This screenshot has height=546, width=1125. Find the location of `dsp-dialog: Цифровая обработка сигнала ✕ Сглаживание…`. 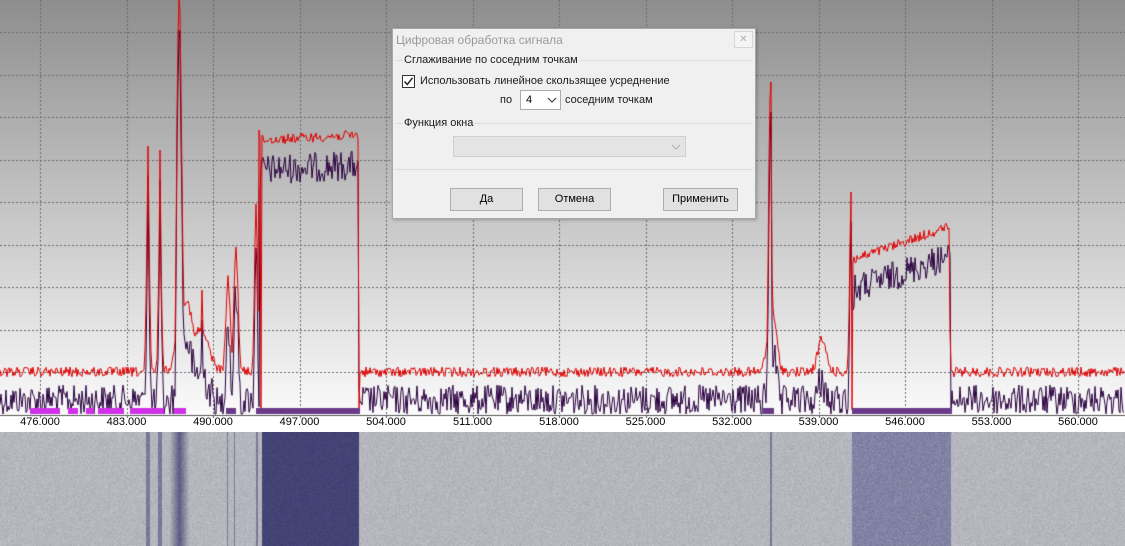

dsp-dialog: Цифровая обработка сигнала ✕ Сглаживание… is located at coordinates (574, 123).